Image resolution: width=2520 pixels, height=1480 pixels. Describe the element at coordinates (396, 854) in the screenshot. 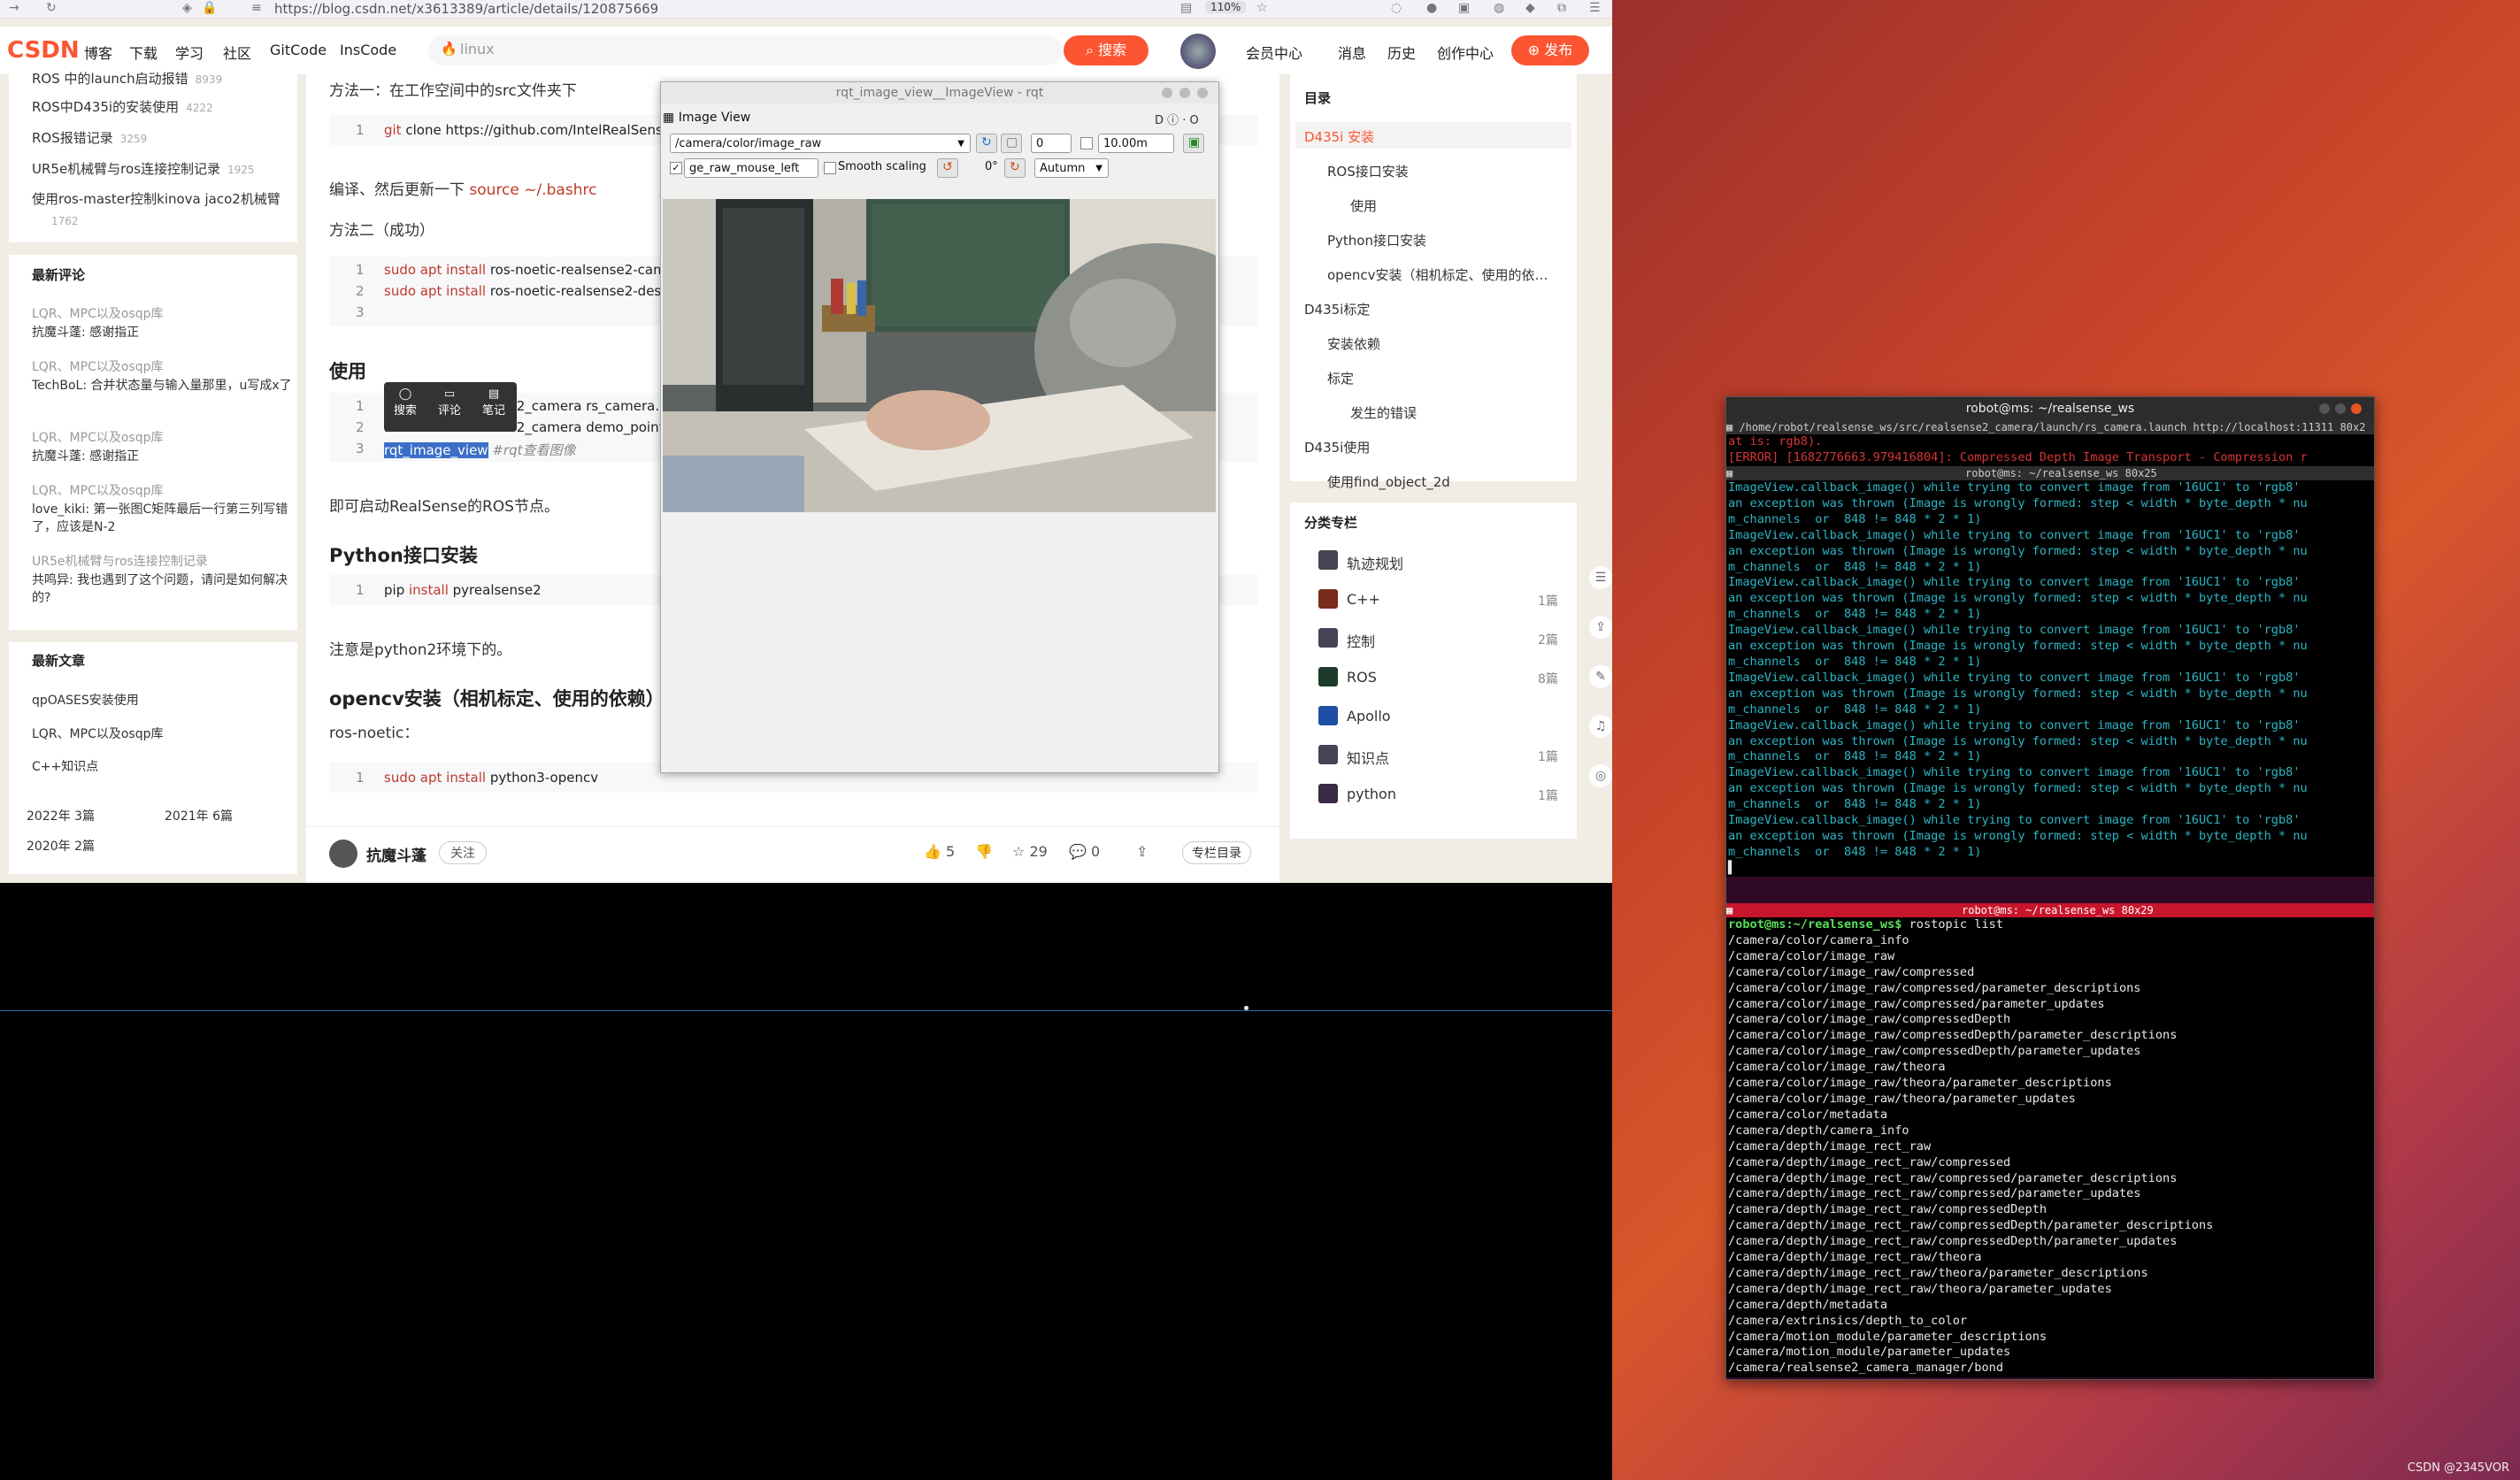

I see `author-name: 抗魔斗蓬` at that location.